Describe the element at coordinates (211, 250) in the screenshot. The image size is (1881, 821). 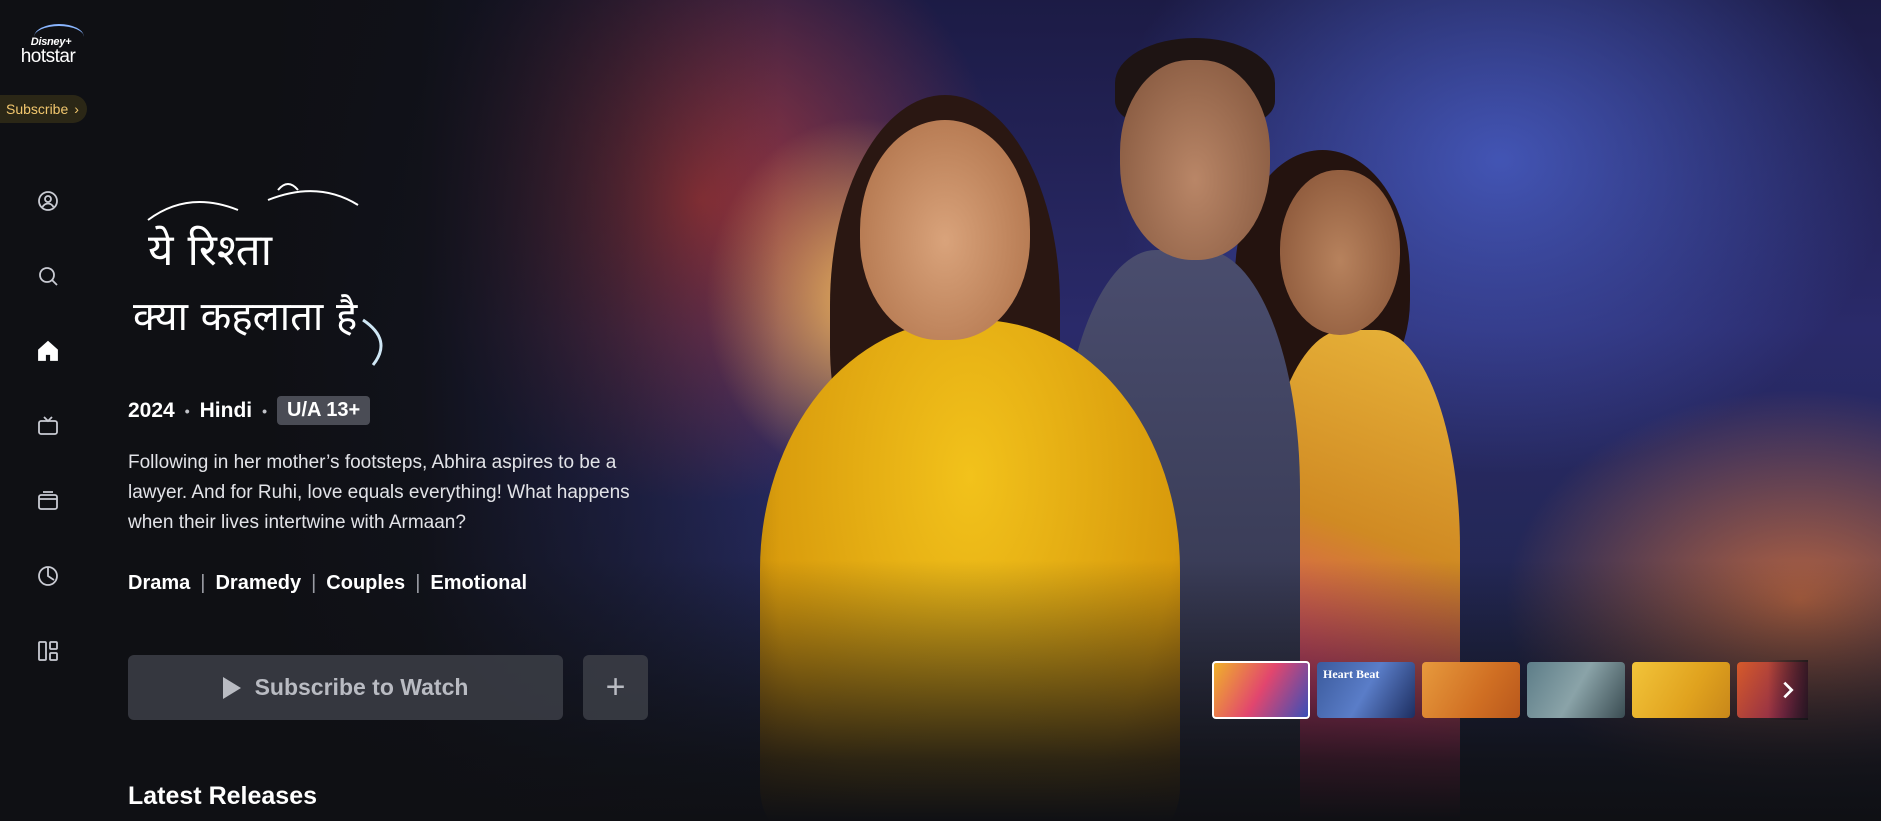
I see `title-logo-line-1: ये रिश्ता` at that location.